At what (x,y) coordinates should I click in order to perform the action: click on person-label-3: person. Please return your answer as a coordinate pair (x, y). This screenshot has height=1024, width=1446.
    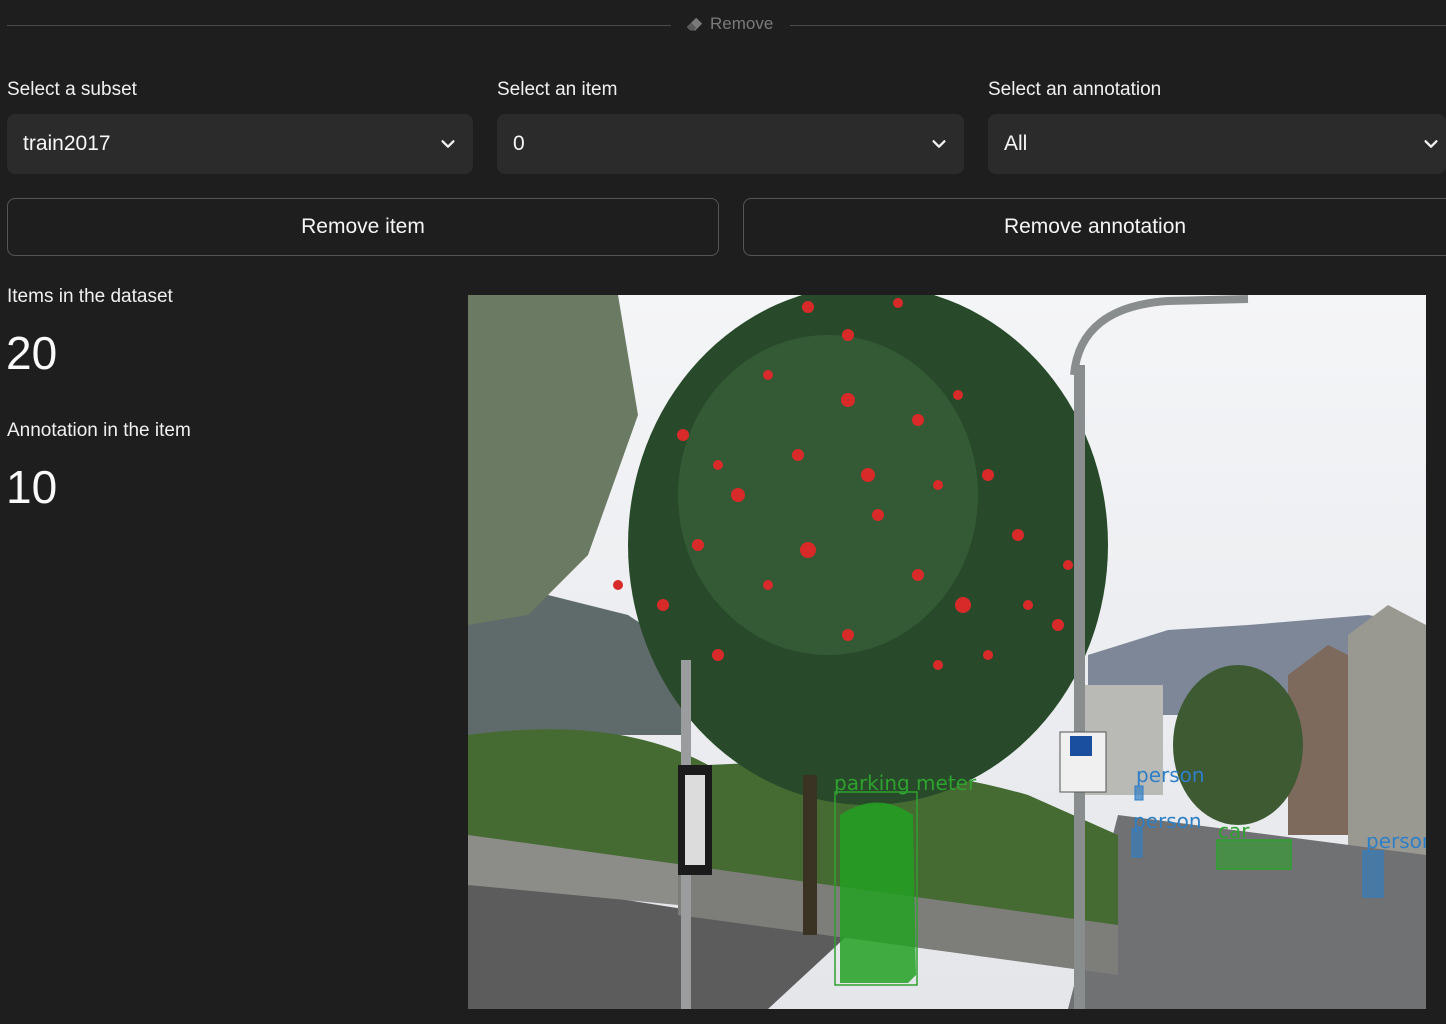
    Looking at the image, I should click on (1396, 841).